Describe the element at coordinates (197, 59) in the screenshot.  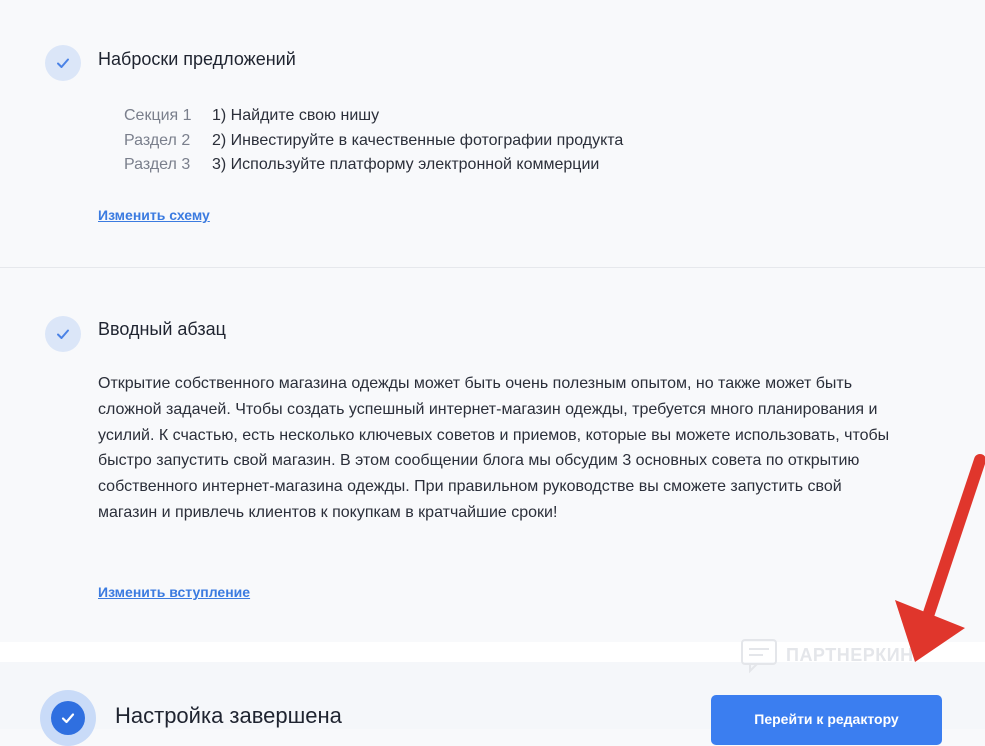
I see `outline-title: Наброски предложений` at that location.